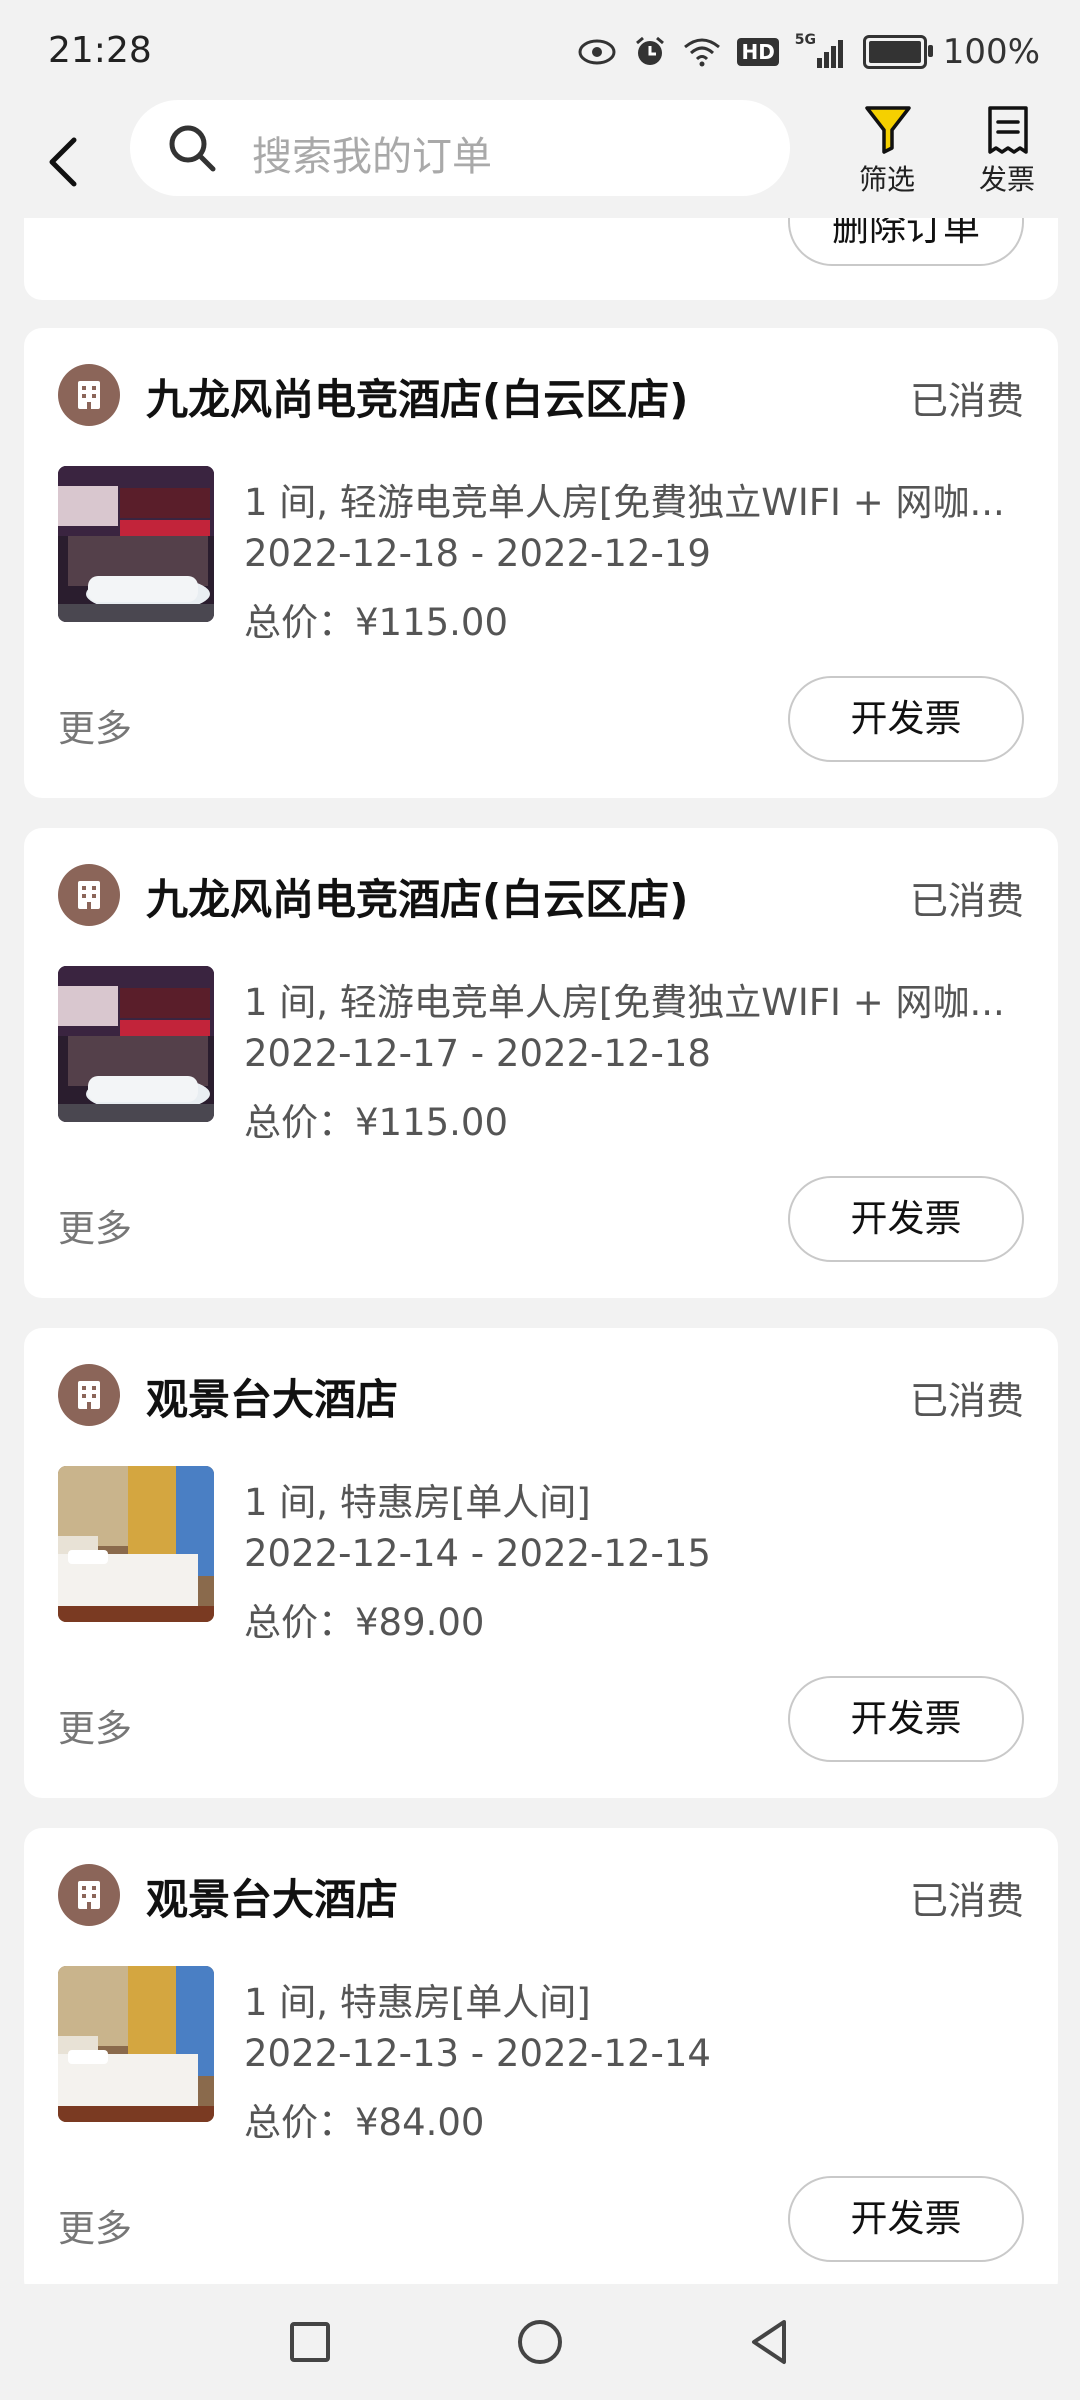 This screenshot has width=1080, height=2400. I want to click on recent-apps-icon, so click(310, 2342).